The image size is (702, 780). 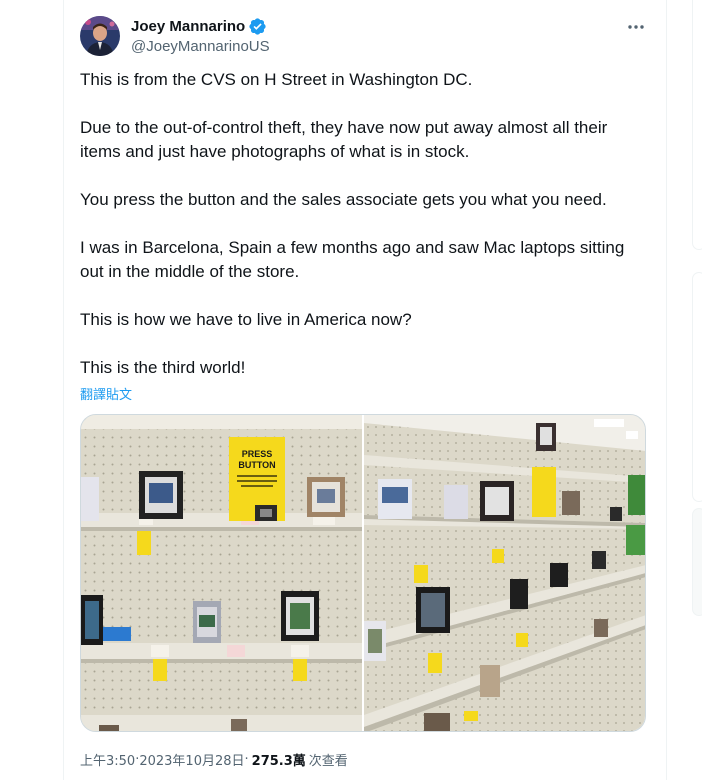 I want to click on sign-text-button: BUTTON, so click(x=256, y=465).